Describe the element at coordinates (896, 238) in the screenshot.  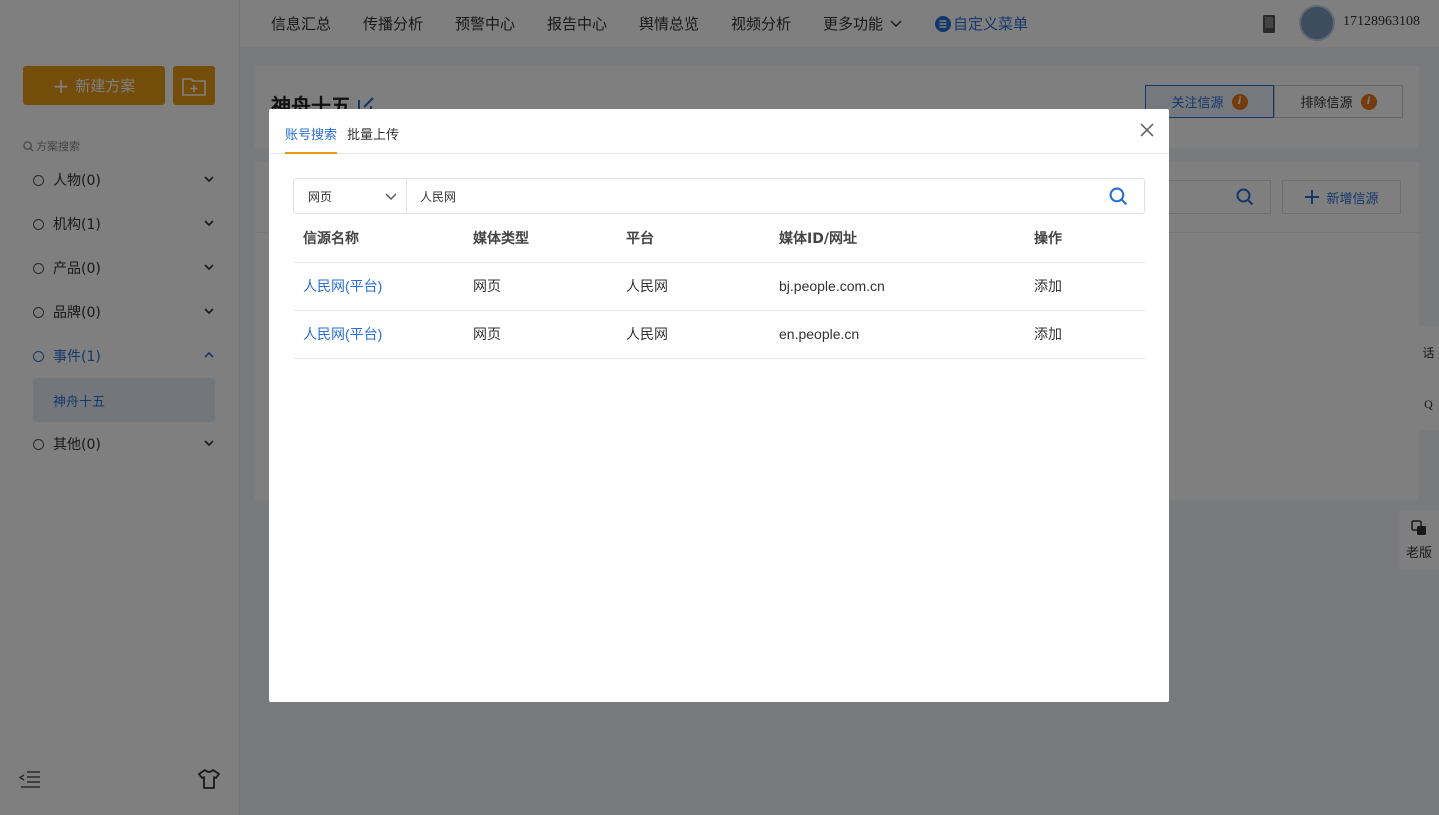
I see `column-header-media-id-url: 媒体ID/网址` at that location.